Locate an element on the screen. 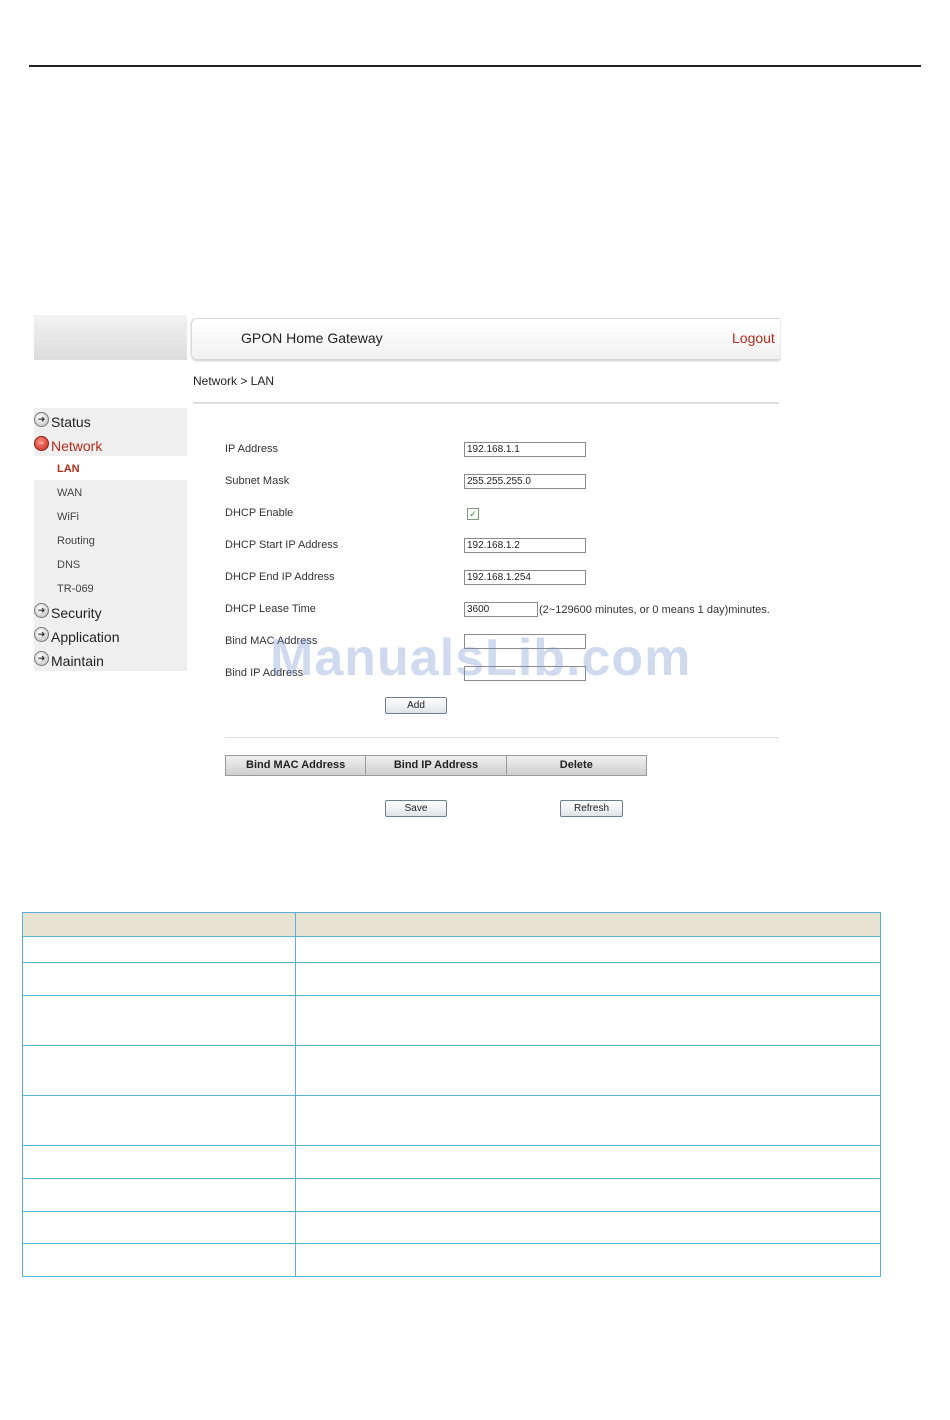 The height and width of the screenshot is (1420, 950). sidebar-item-label: Maintain is located at coordinates (77, 661).